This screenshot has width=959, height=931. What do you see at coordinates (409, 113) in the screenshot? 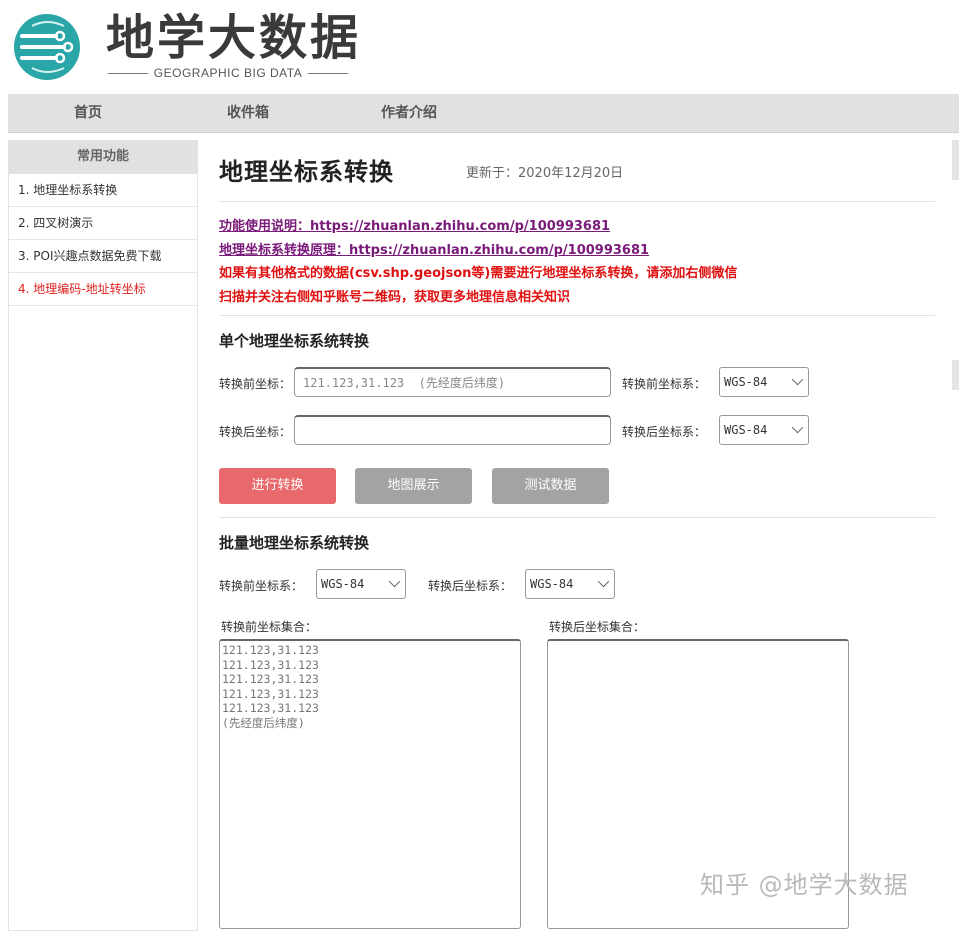
I see `nav-author: 作者介绍` at bounding box center [409, 113].